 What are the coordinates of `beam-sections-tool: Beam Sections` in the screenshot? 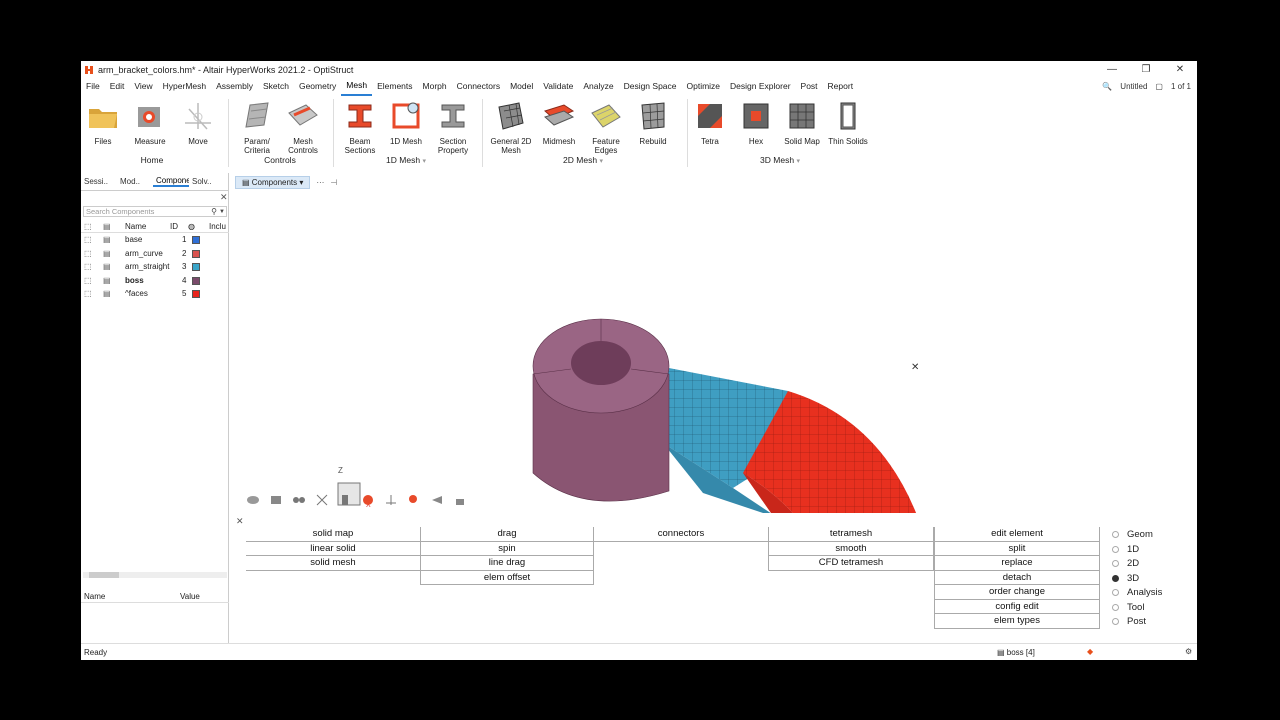 It's located at (360, 127).